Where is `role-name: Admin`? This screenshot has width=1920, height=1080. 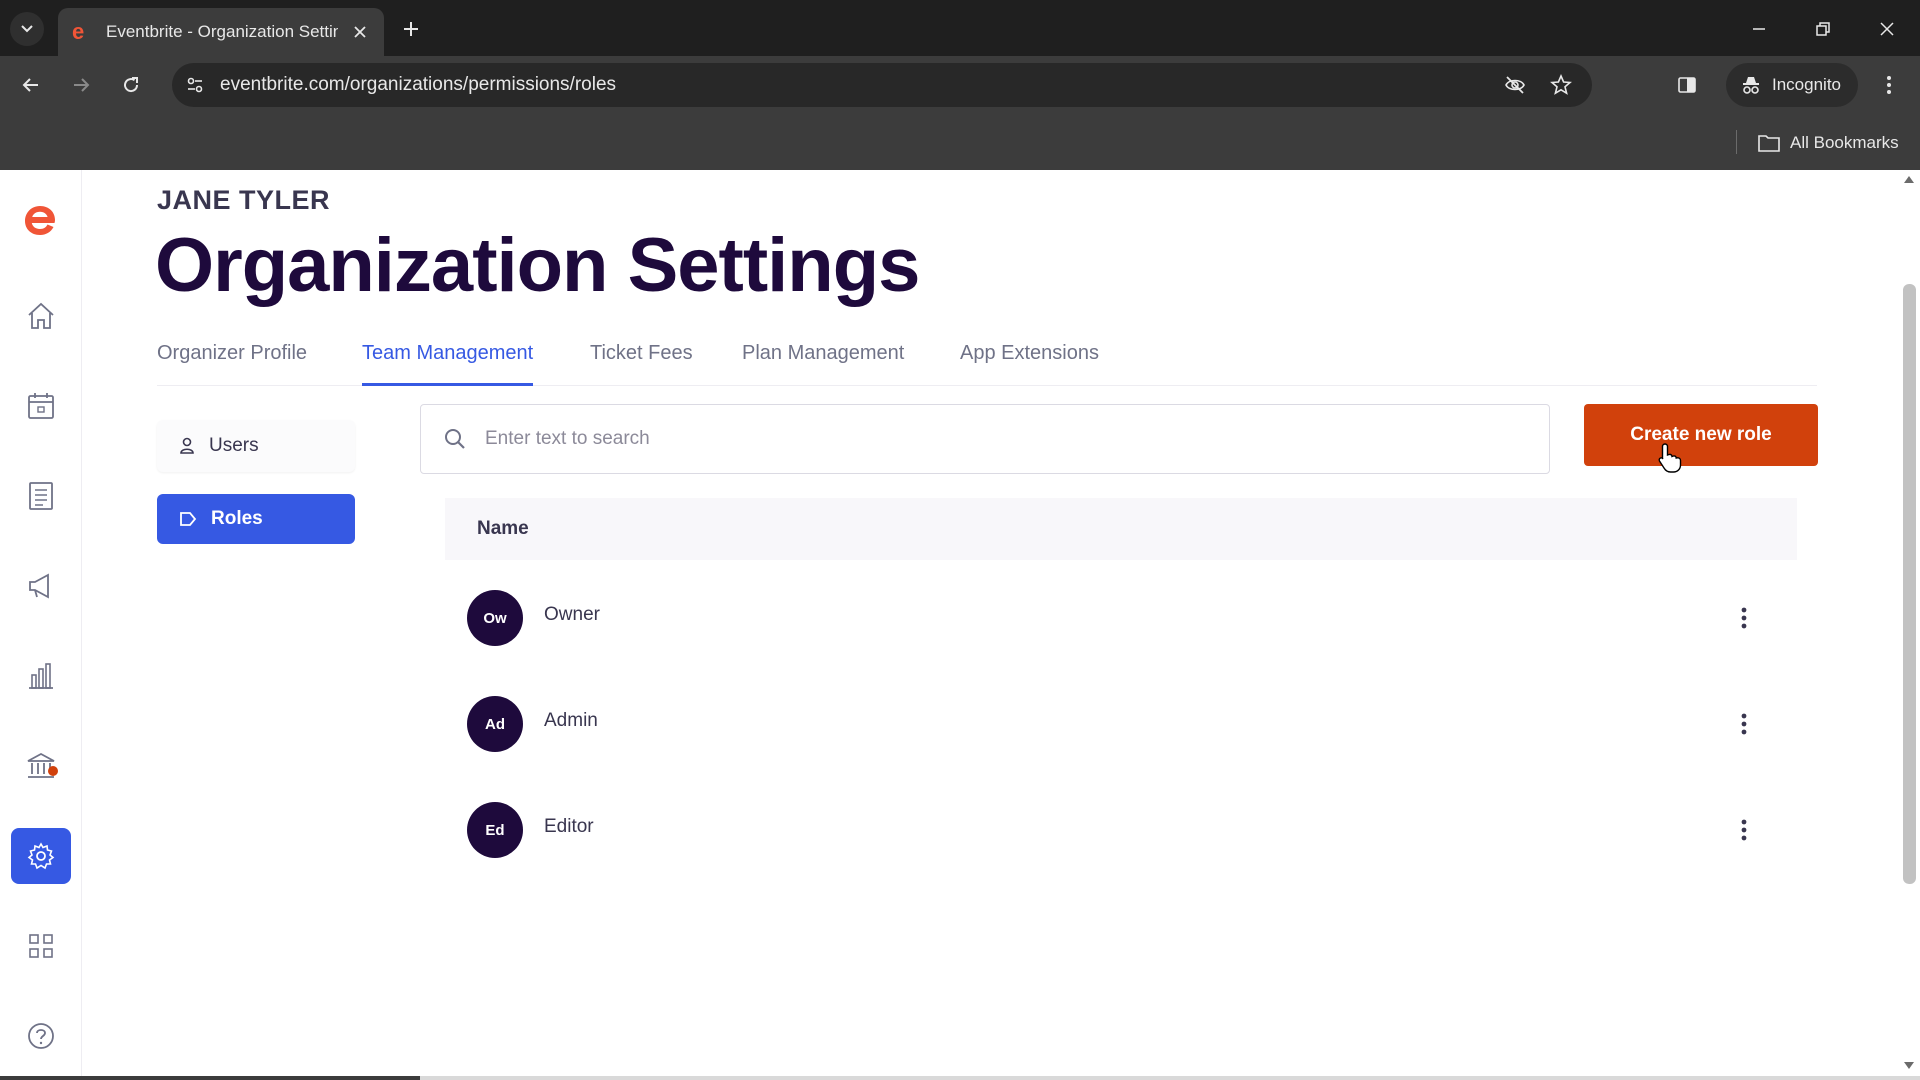
role-name: Admin is located at coordinates (571, 721).